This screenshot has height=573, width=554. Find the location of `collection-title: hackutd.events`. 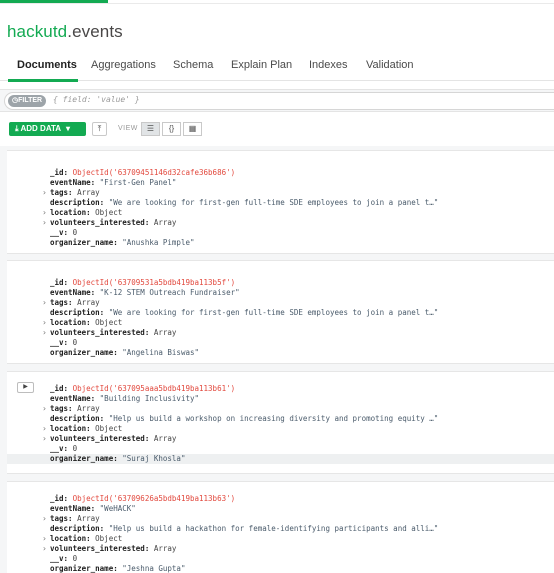

collection-title: hackutd.events is located at coordinates (65, 32).